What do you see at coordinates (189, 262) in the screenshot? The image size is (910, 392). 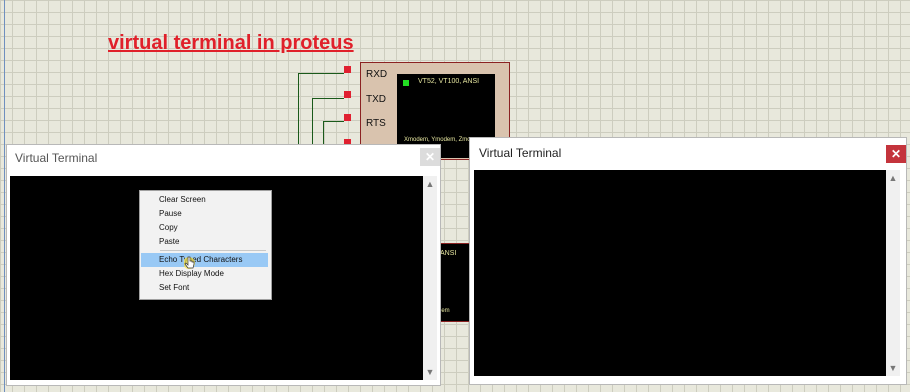 I see `hand-cursor-icon` at bounding box center [189, 262].